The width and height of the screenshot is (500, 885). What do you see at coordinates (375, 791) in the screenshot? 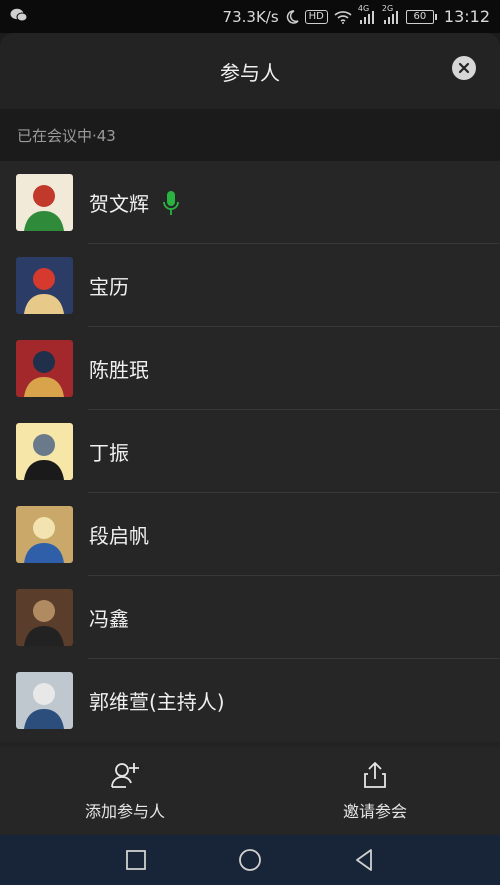
I see `invite-button: 邀请参会` at bounding box center [375, 791].